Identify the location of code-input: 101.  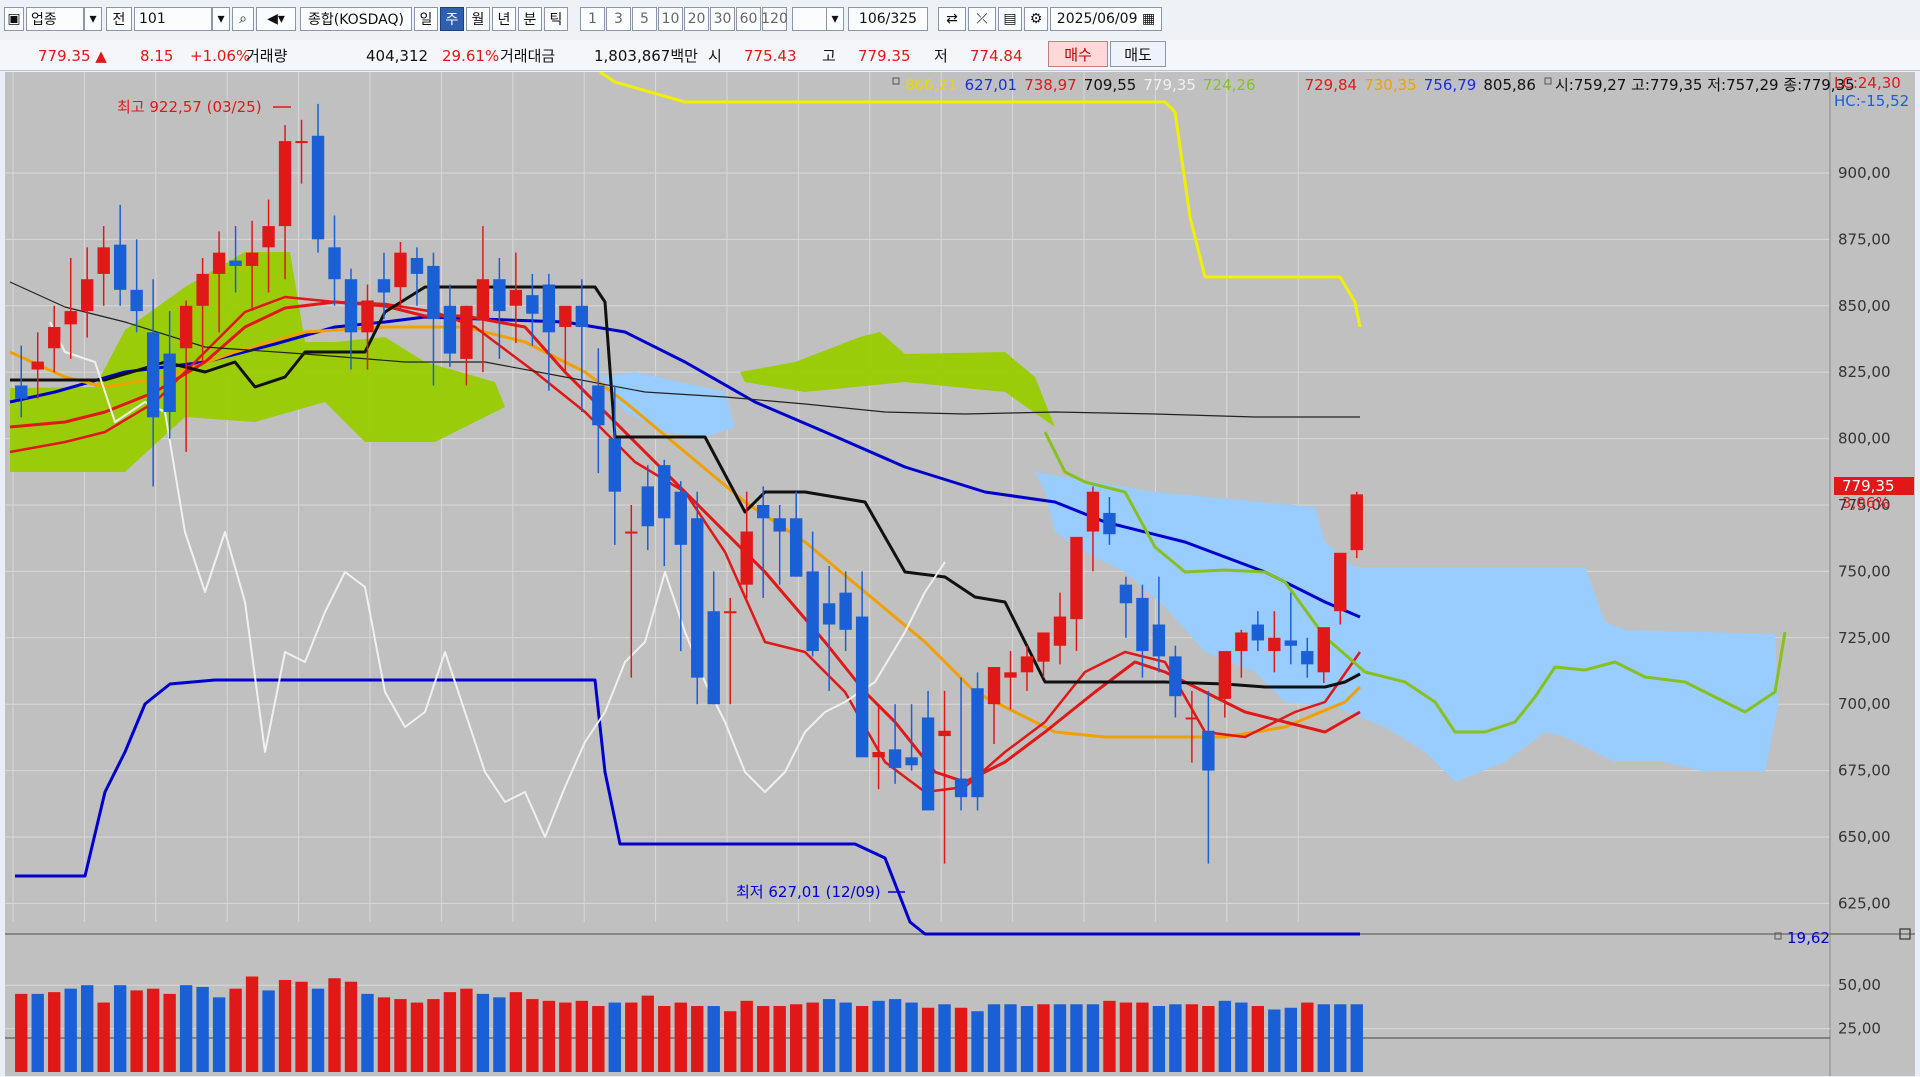
(173, 19).